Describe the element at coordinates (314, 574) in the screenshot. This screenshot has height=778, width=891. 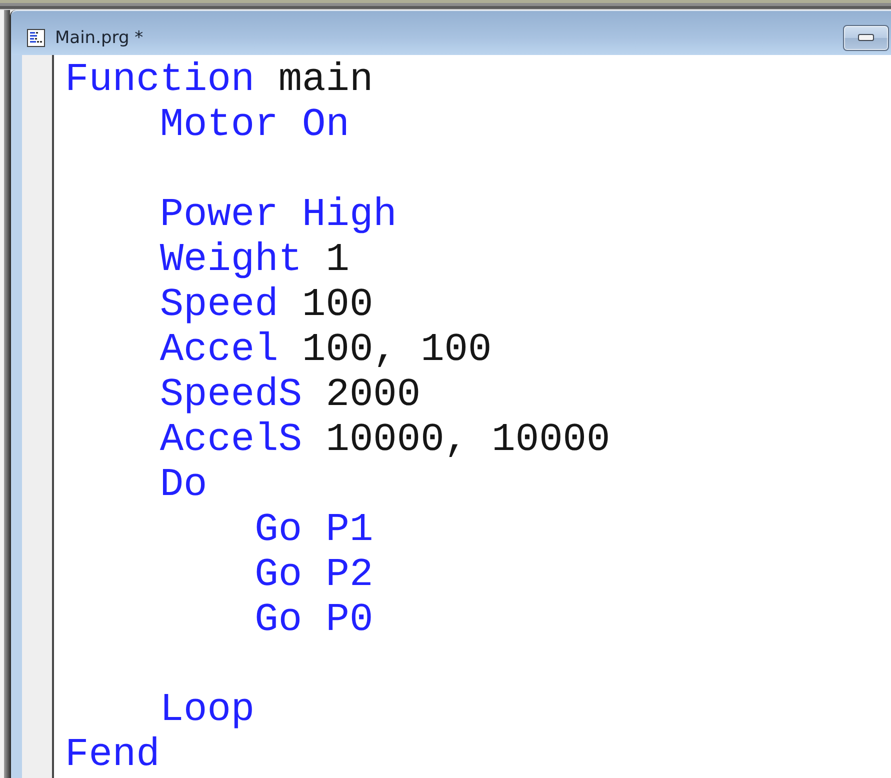
I see `code-line: Go P2` at that location.